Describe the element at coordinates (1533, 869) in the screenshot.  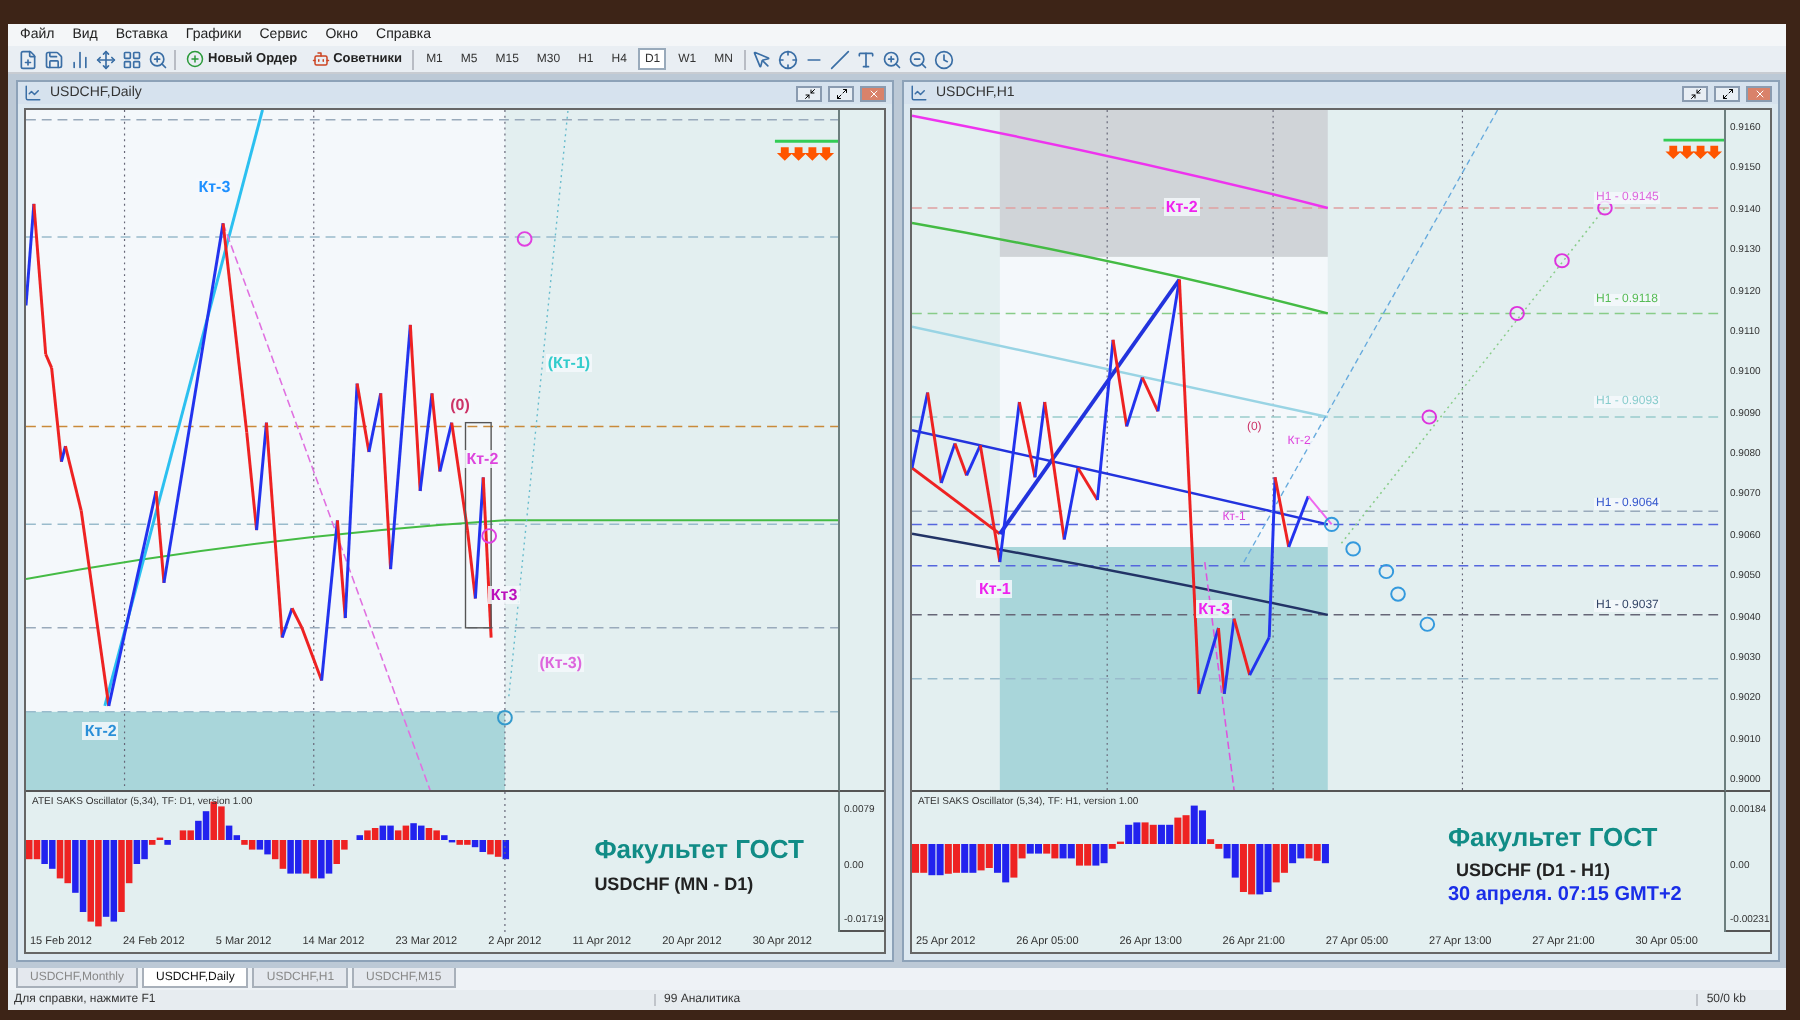
I see `chart-caption: USDCHF (D1 - H1)` at that location.